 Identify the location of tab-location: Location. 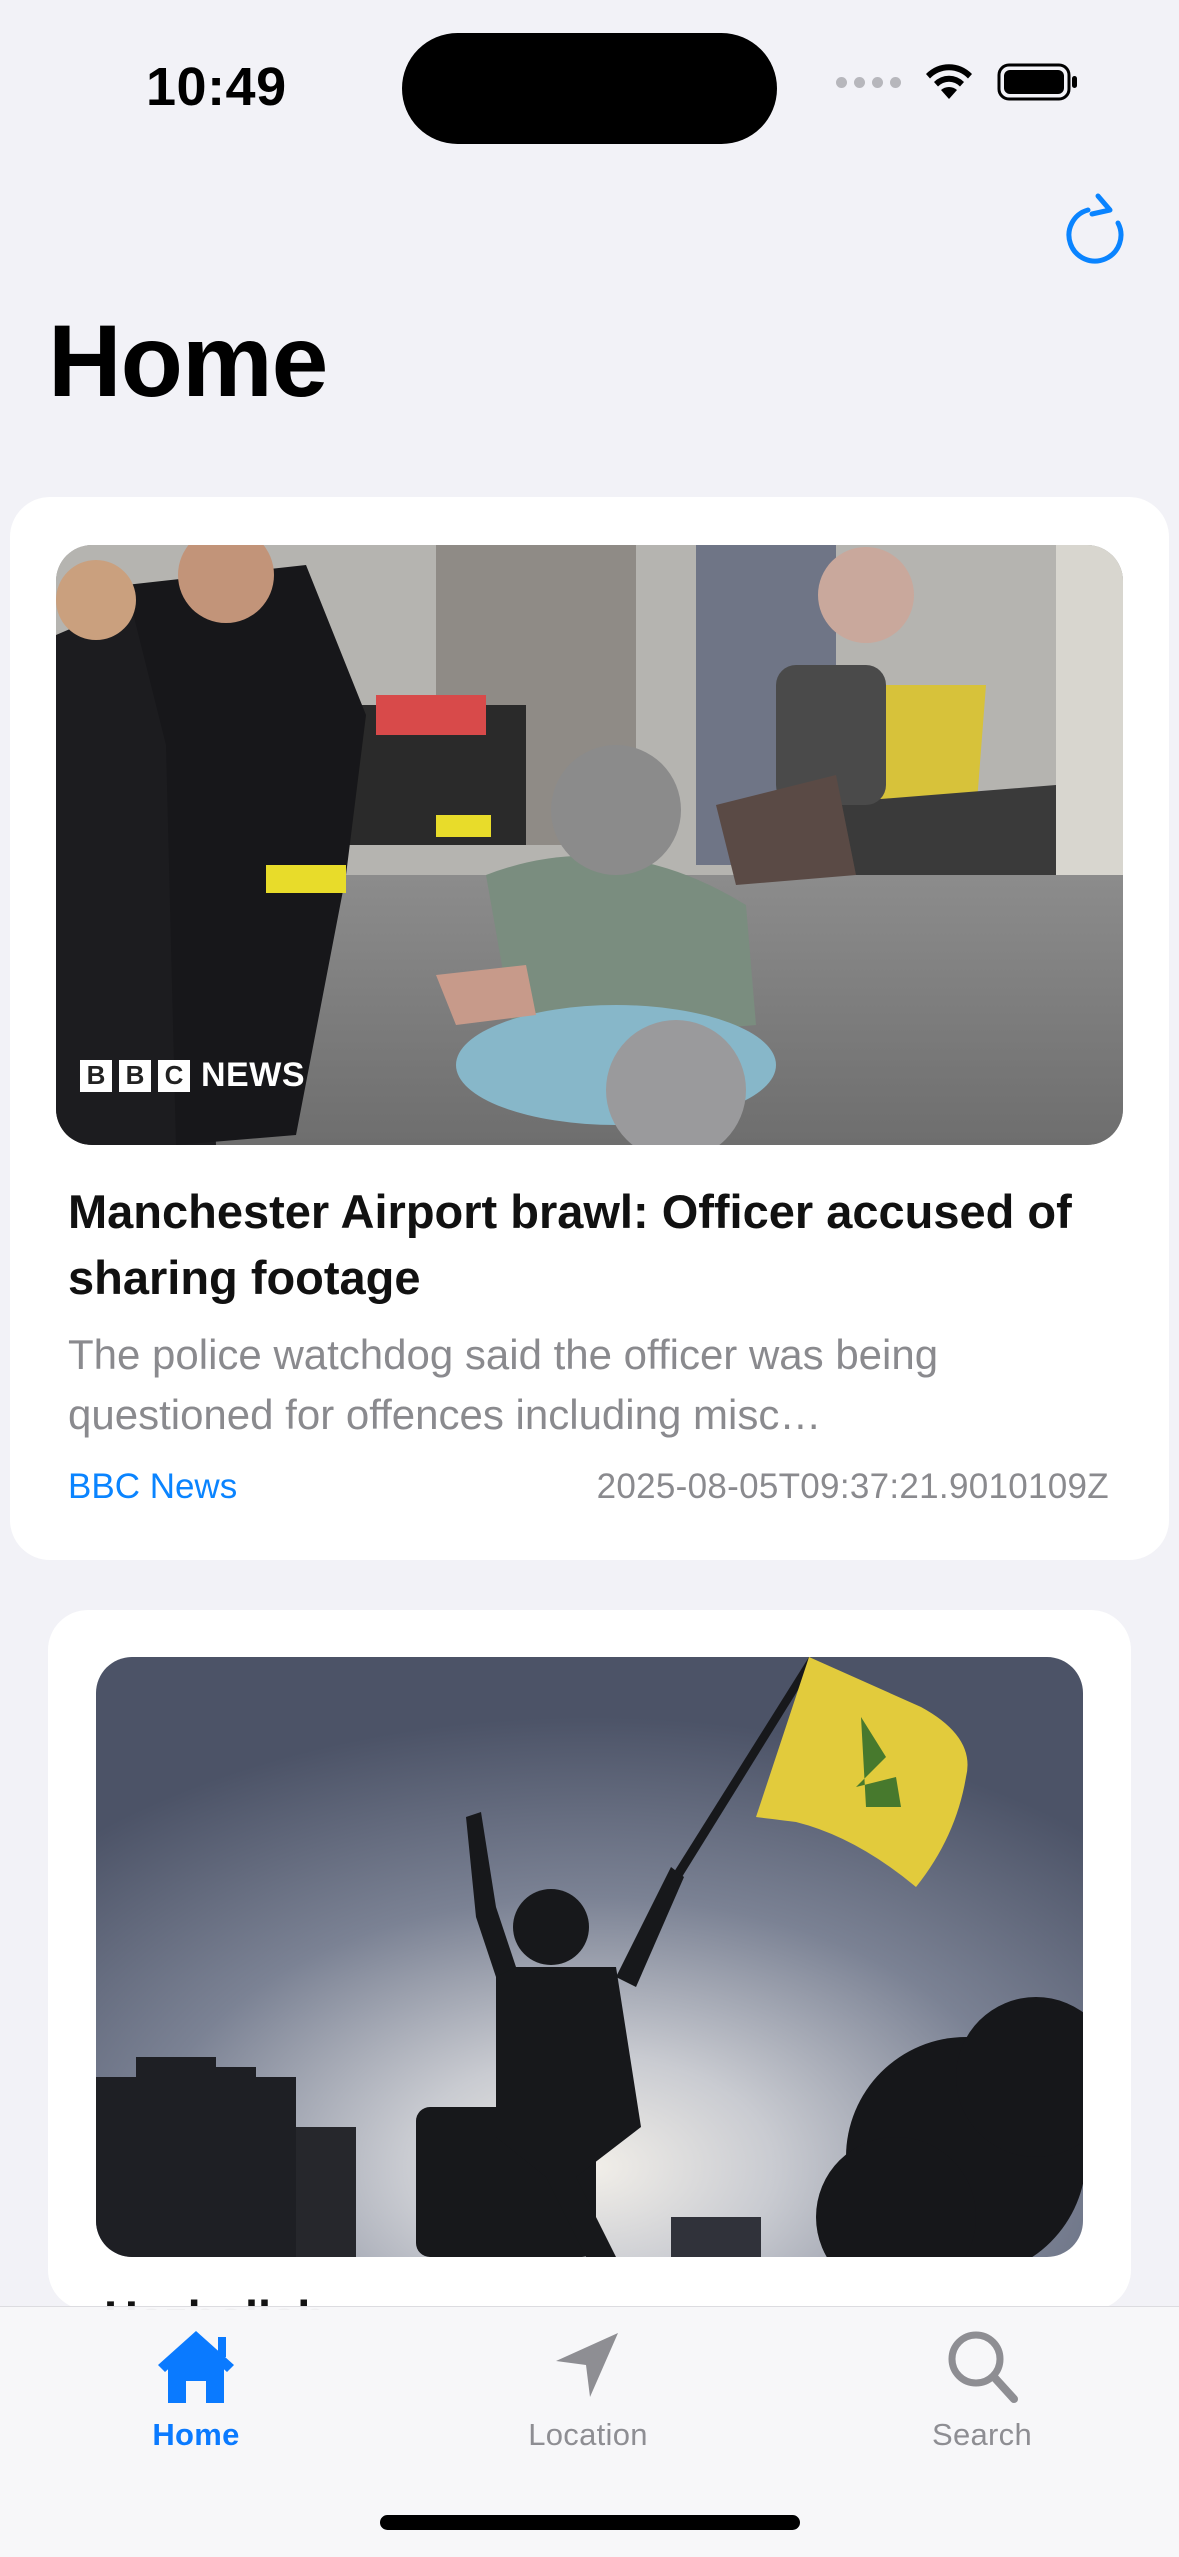
(588, 2402).